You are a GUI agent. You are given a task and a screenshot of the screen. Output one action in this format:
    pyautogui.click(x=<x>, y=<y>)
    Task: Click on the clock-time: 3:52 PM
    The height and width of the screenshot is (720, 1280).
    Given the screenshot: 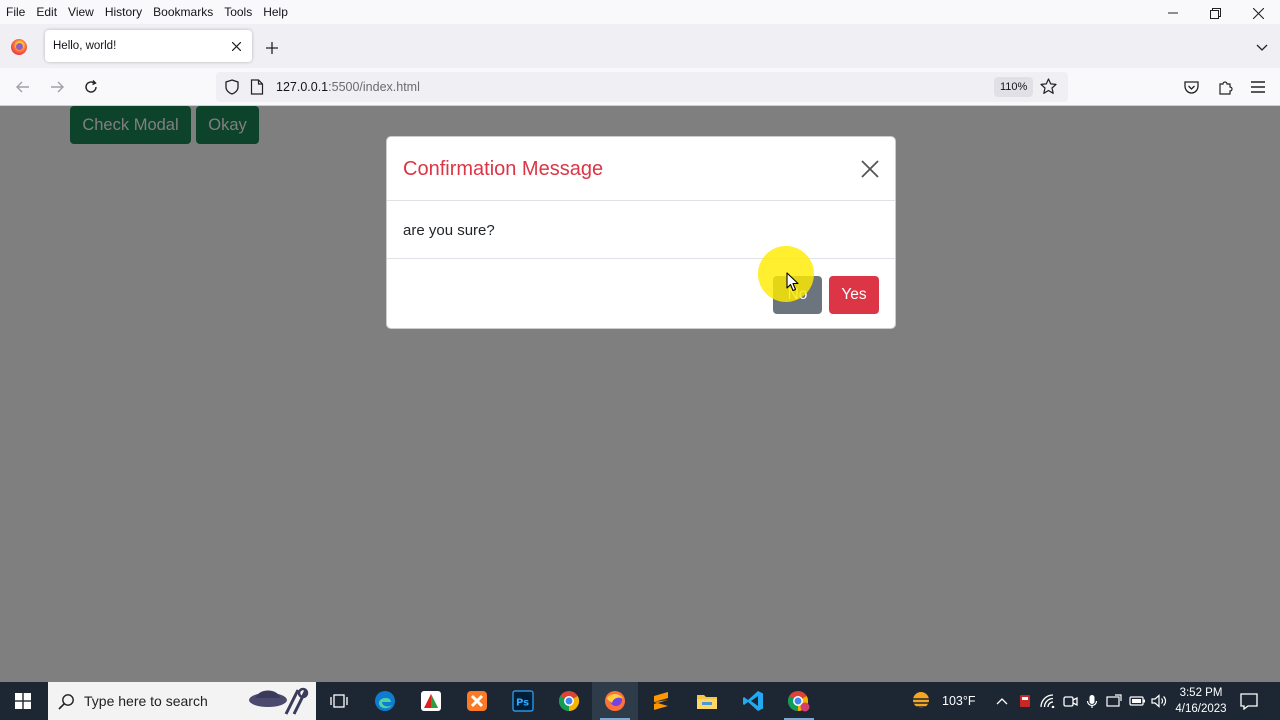 What is the action you would take?
    pyautogui.click(x=1201, y=693)
    